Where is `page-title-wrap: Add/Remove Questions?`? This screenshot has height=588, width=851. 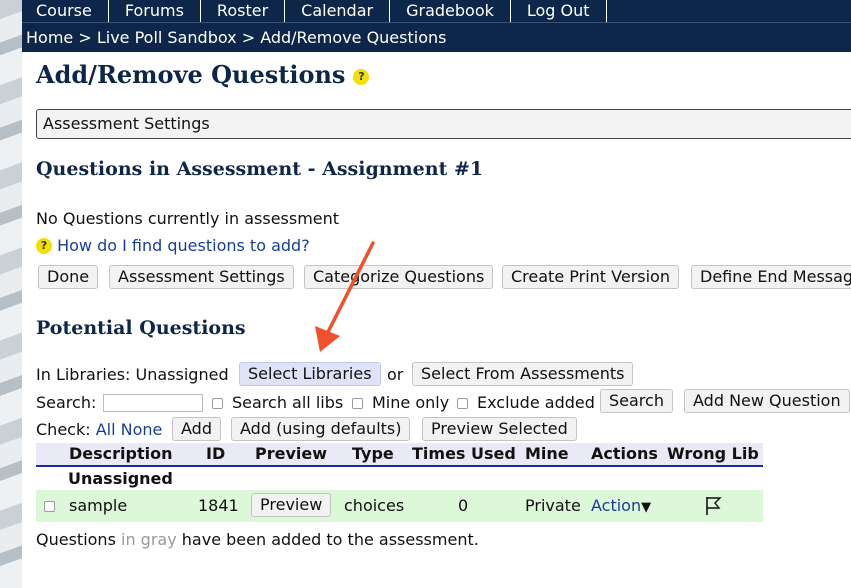 page-title-wrap: Add/Remove Questions? is located at coordinates (203, 74).